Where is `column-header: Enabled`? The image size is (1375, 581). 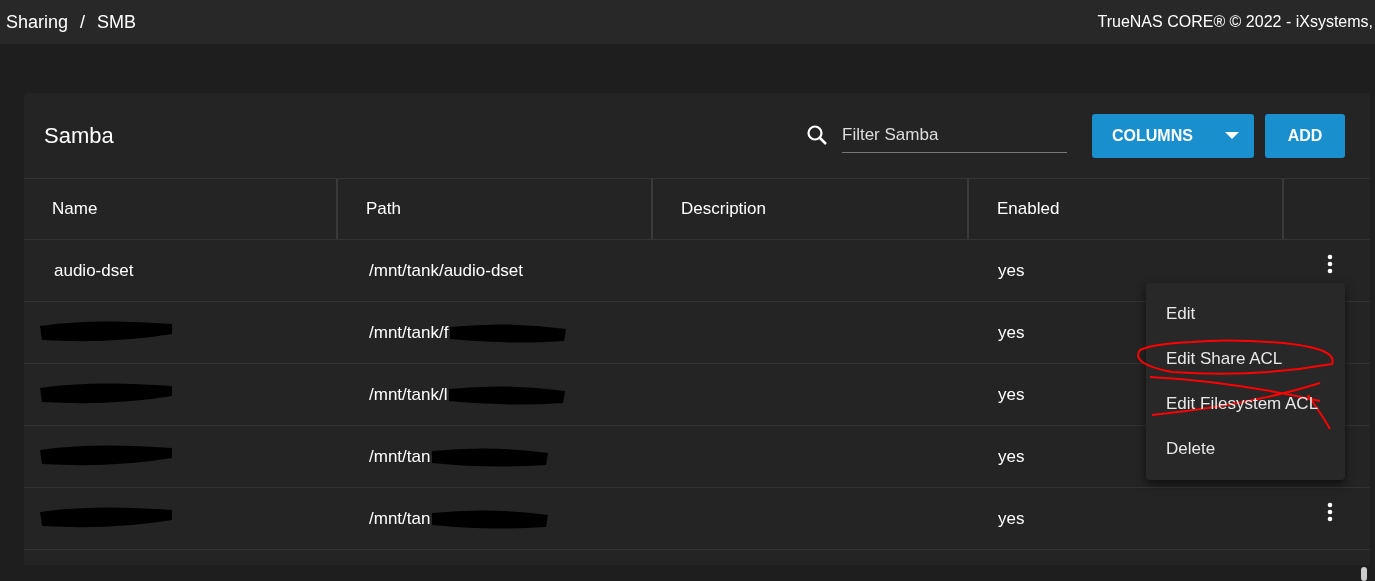 column-header: Enabled is located at coordinates (1126, 209).